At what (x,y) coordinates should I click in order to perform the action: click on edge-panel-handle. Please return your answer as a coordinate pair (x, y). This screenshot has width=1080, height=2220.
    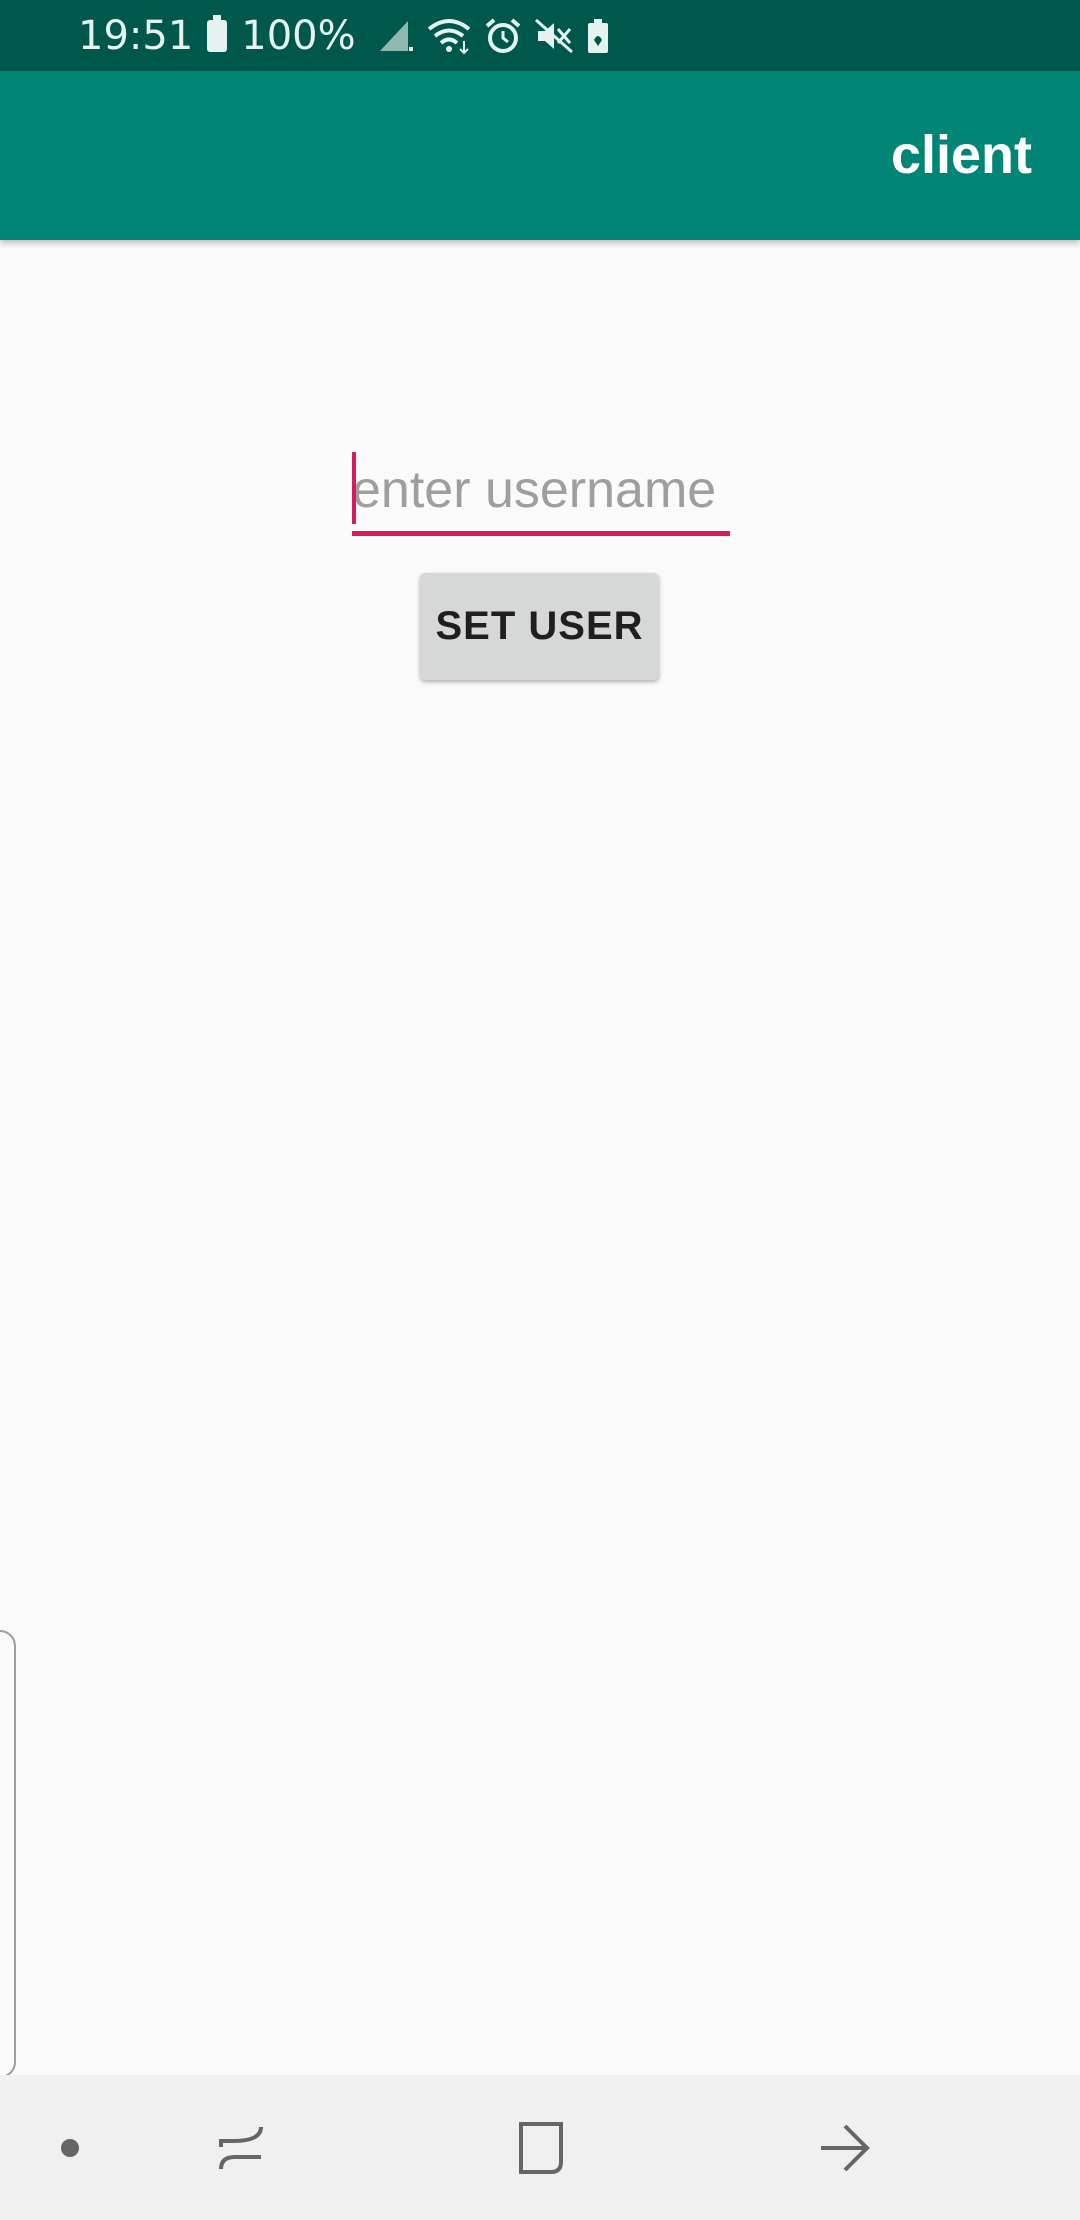
    Looking at the image, I should click on (8, 1854).